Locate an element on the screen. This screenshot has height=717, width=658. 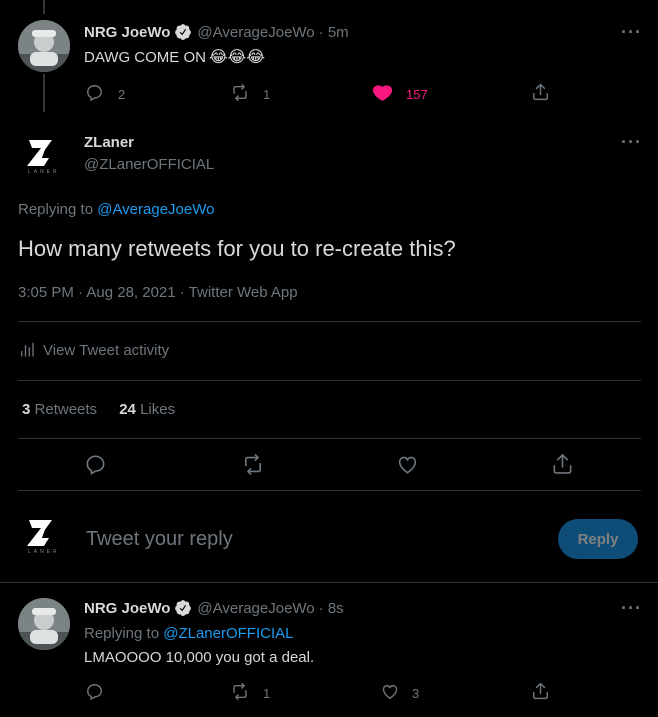
view-activity-label: View Tweet activity is located at coordinates (106, 350).